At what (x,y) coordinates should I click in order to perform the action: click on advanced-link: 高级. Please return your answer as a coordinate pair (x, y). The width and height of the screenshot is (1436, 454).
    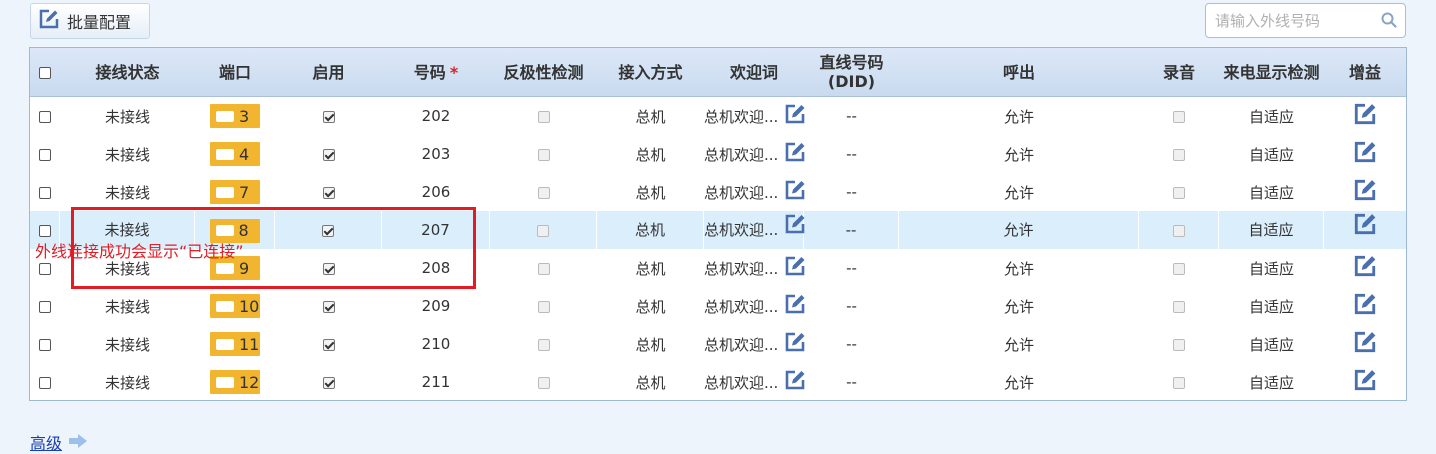
    Looking at the image, I should click on (59, 442).